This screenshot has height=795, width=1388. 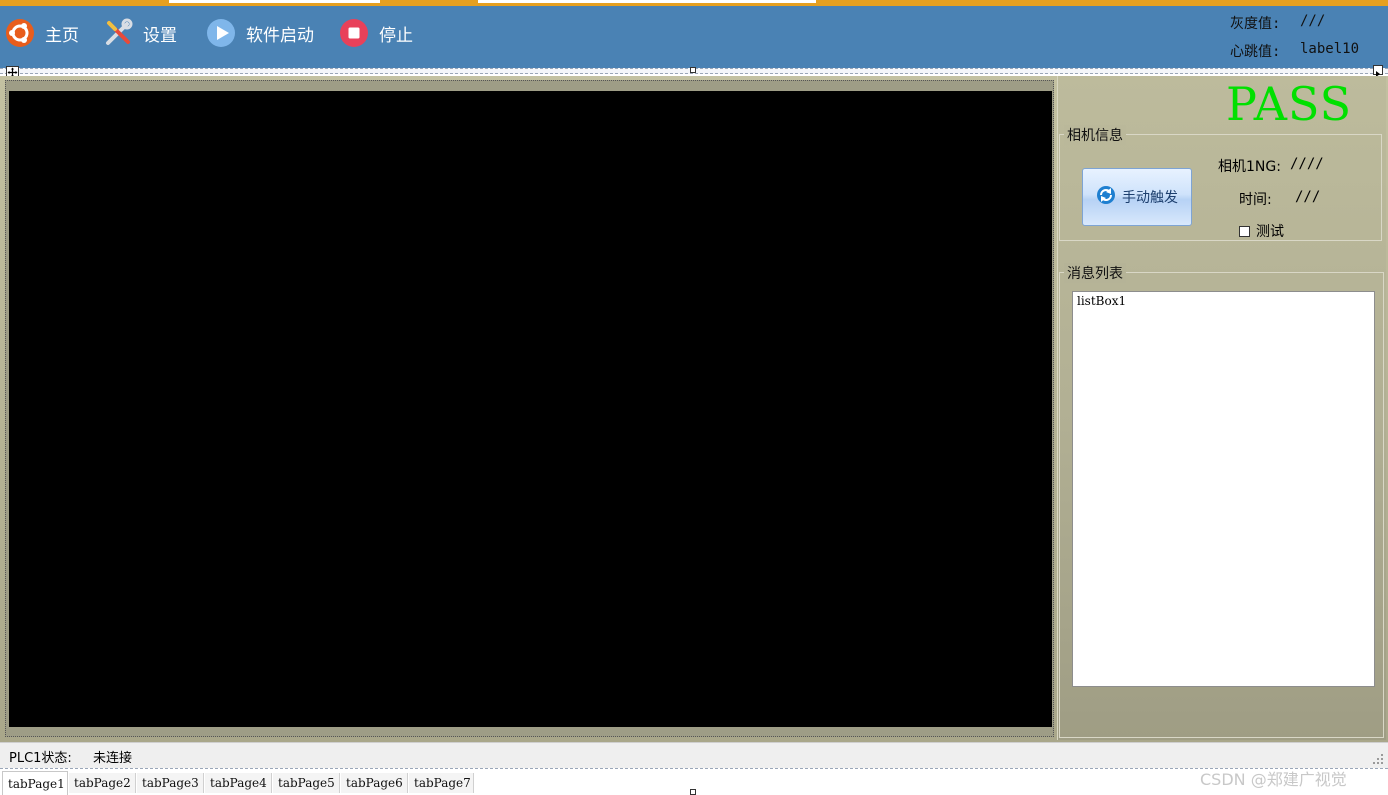 What do you see at coordinates (113, 758) in the screenshot?
I see `plc-status-value: 未连接` at bounding box center [113, 758].